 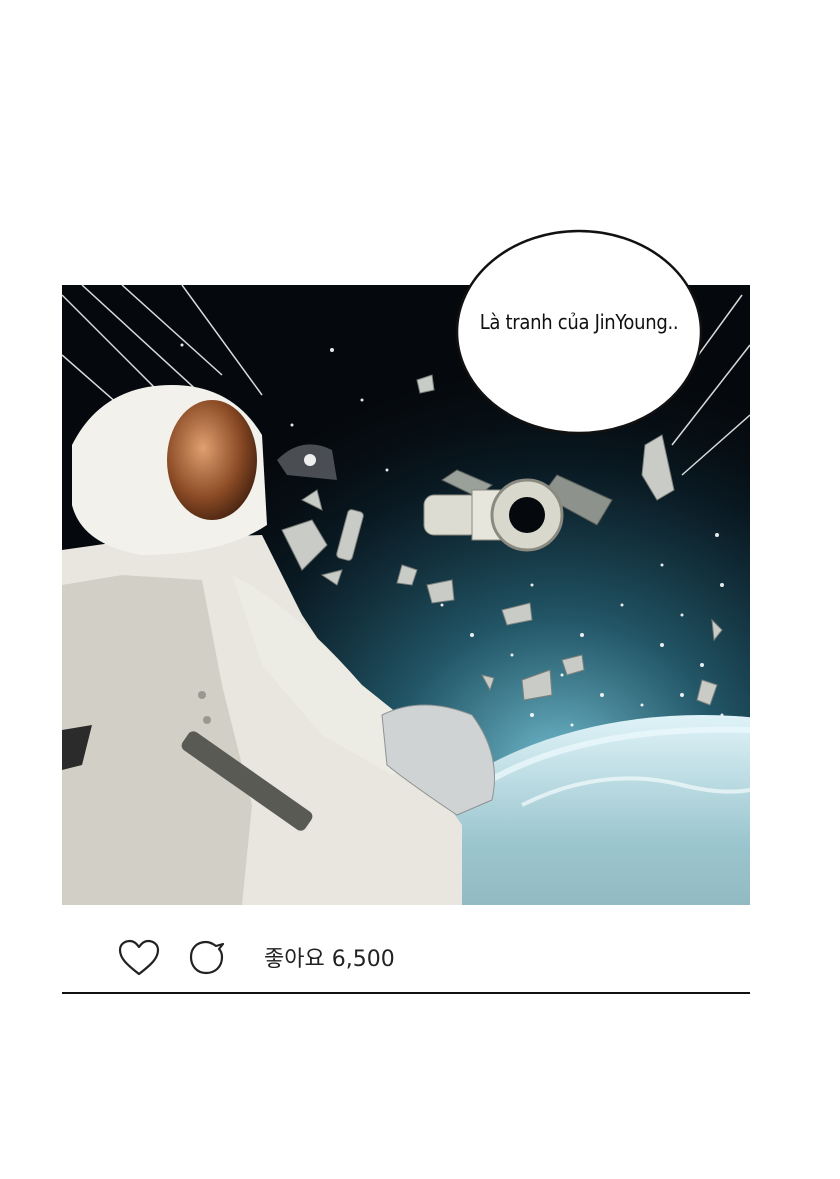 What do you see at coordinates (139, 958) in the screenshot?
I see `heart-outline-icon` at bounding box center [139, 958].